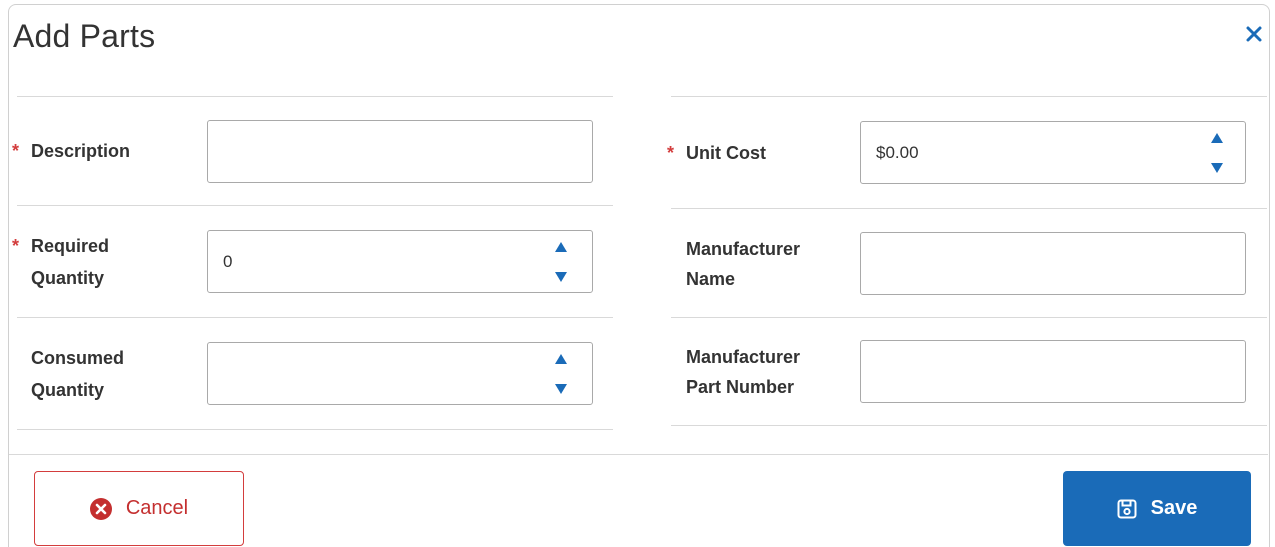 The height and width of the screenshot is (547, 1275). What do you see at coordinates (228, 261) in the screenshot?
I see `required-quantity-value: 0` at bounding box center [228, 261].